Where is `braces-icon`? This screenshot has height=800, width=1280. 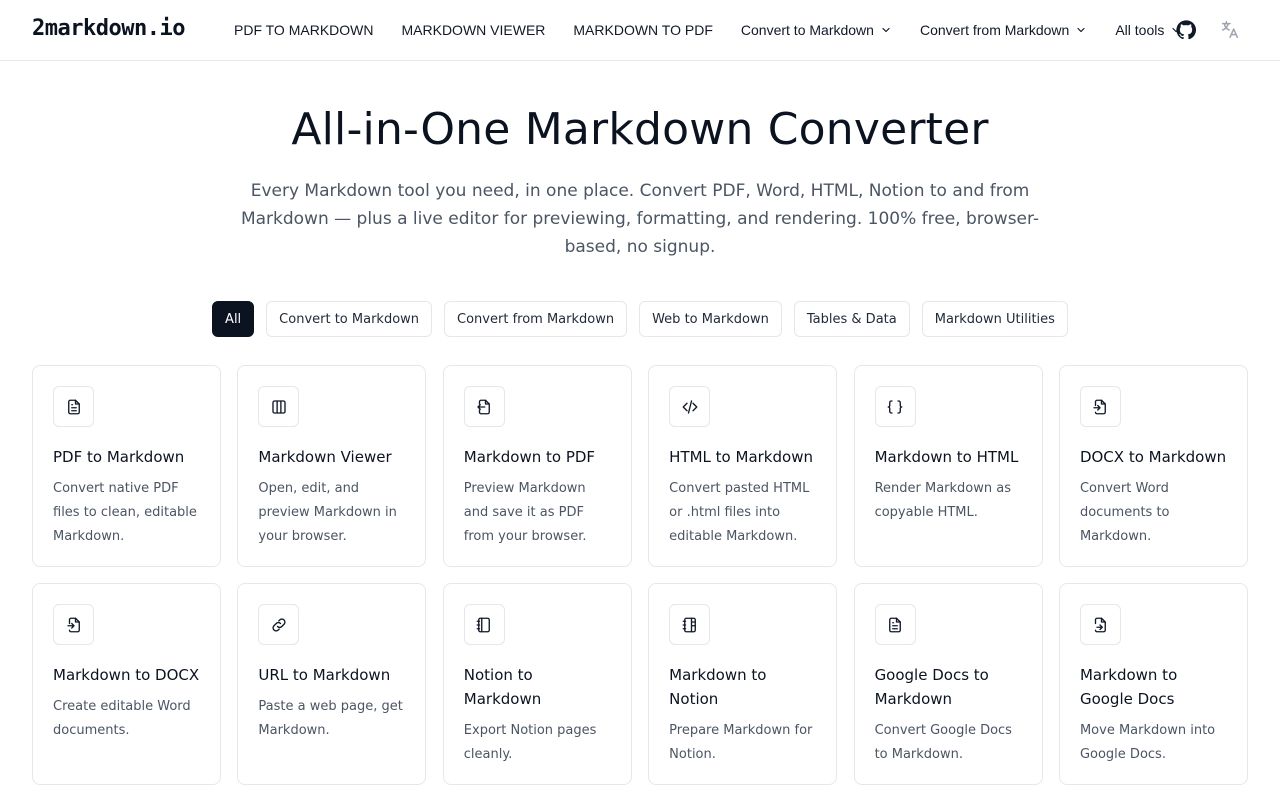 braces-icon is located at coordinates (895, 406).